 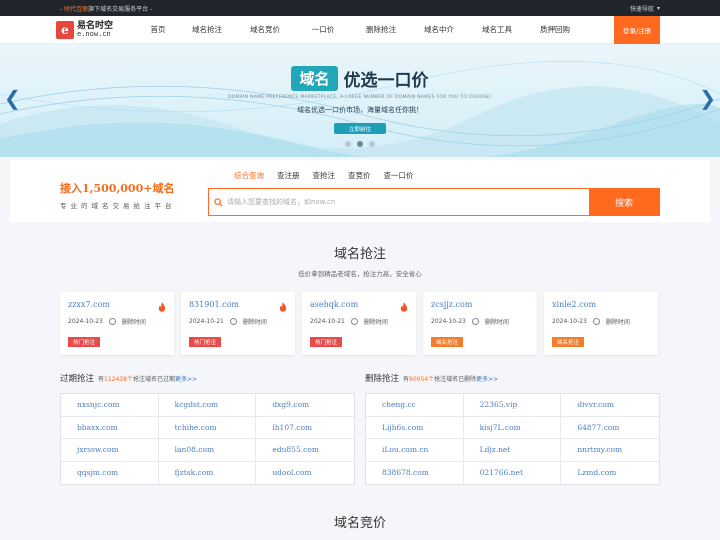 I want to click on nav-broker: 域名中介, so click(x=439, y=29).